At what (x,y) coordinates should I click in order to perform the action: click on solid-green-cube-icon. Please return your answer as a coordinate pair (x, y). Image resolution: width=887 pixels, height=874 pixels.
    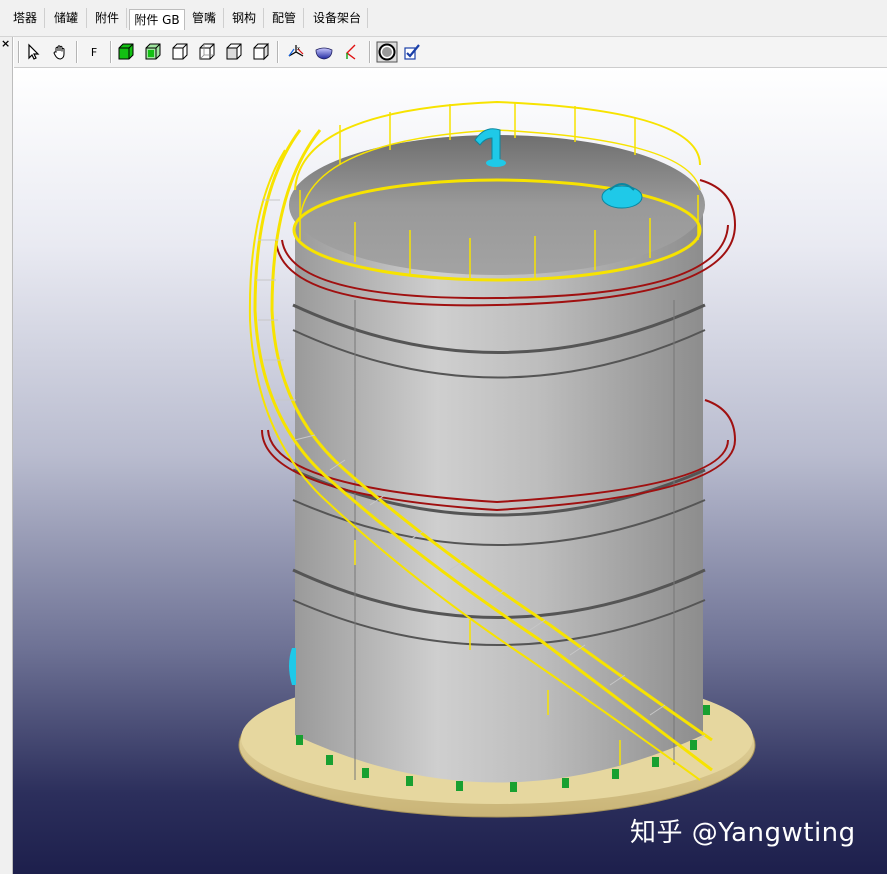
    Looking at the image, I should click on (126, 52).